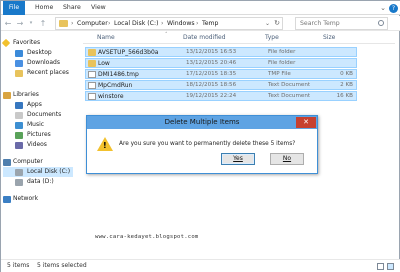 The image size is (400, 272). I want to click on nav-recent-places: Recent places, so click(48, 73).